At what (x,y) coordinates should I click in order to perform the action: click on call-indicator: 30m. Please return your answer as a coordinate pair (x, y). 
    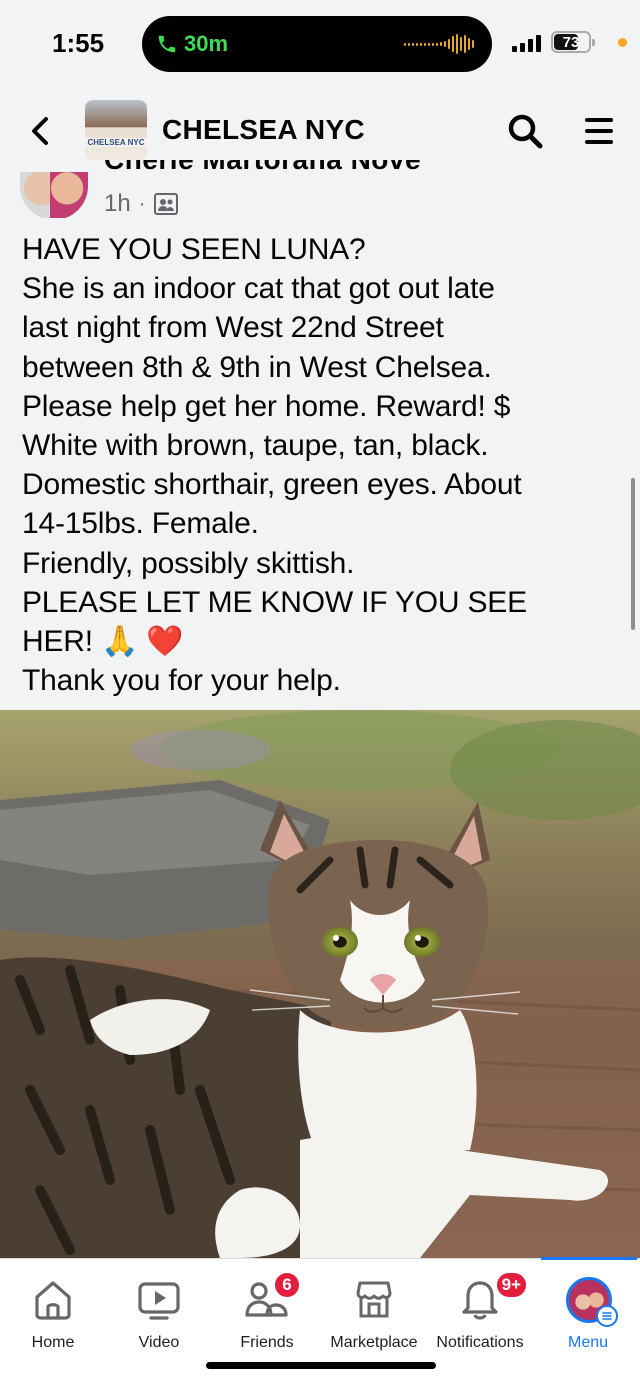
    Looking at the image, I should click on (192, 44).